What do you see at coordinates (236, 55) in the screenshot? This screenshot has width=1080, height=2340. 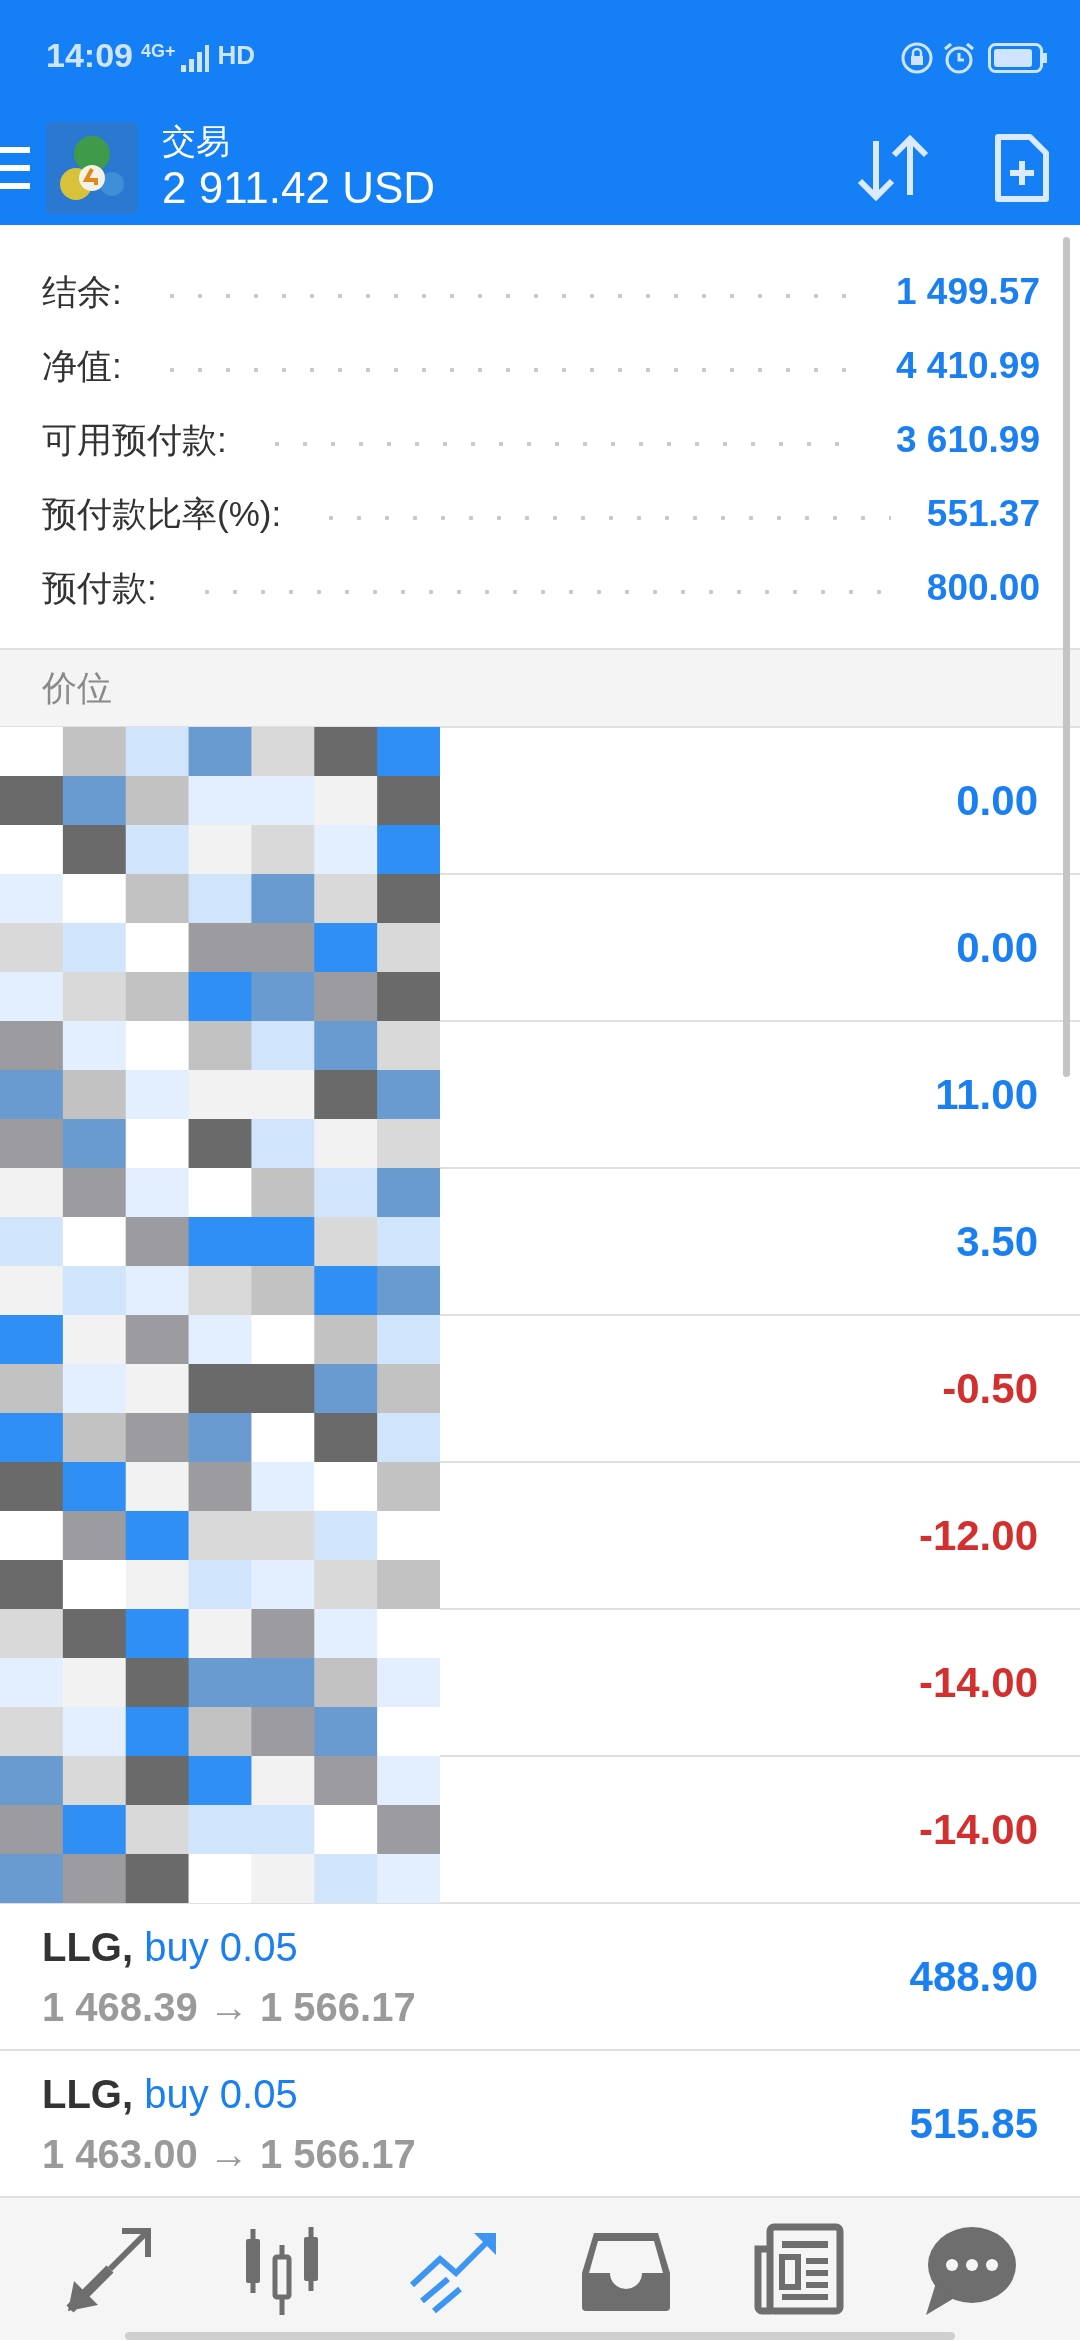 I see `hd-label: HD` at bounding box center [236, 55].